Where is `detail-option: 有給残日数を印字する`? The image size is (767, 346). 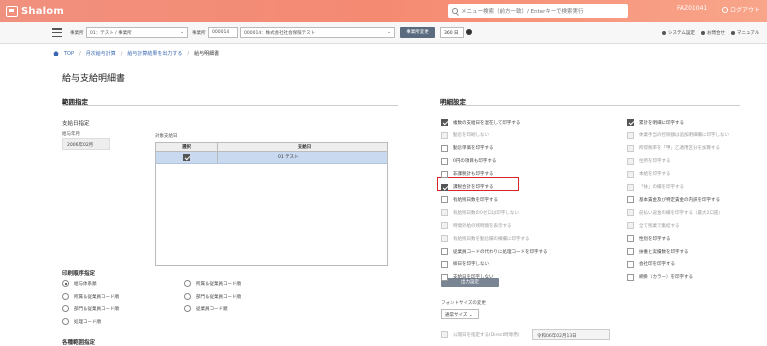 detail-option: 有給残日数を印字する is located at coordinates (469, 200).